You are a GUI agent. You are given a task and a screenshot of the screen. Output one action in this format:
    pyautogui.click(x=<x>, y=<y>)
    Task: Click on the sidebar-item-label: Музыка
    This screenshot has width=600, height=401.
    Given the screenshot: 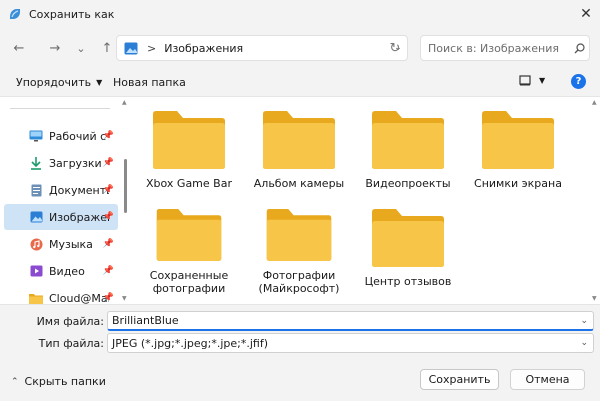 What is the action you would take?
    pyautogui.click(x=71, y=244)
    